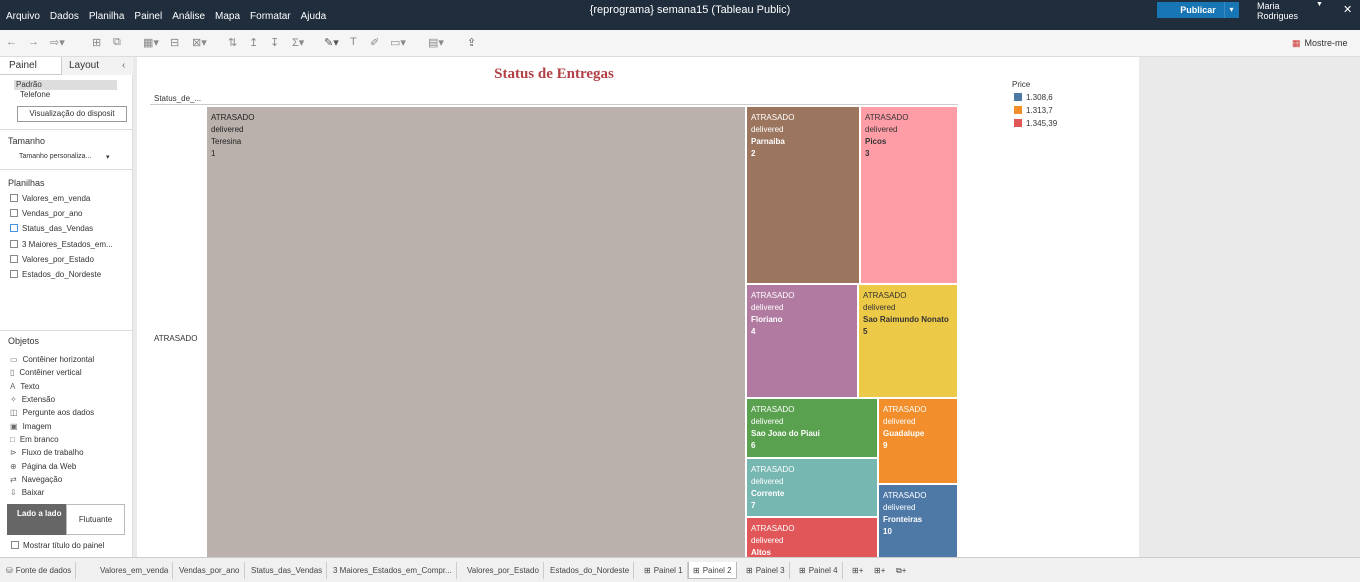 The height and width of the screenshot is (582, 1360). What do you see at coordinates (123, 65) in the screenshot?
I see `collapse-chevron-icon: ‹` at bounding box center [123, 65].